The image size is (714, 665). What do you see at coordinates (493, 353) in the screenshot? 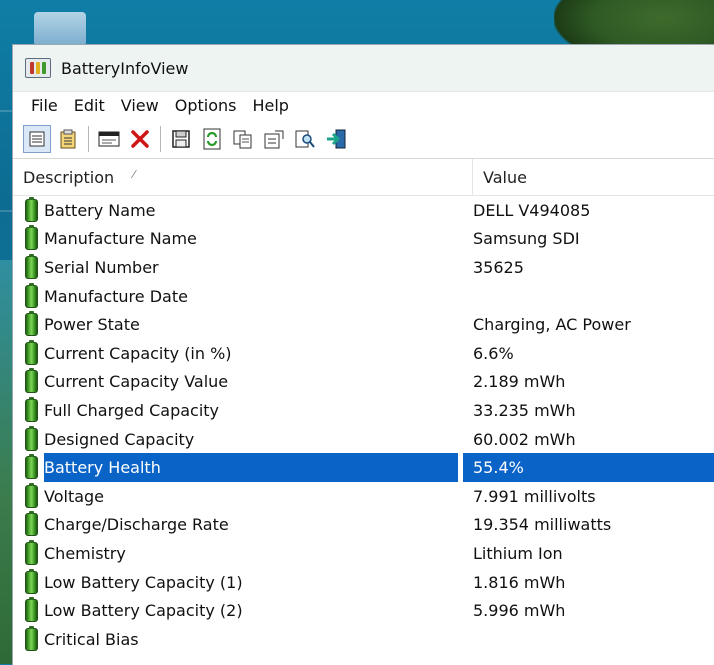
I see `row-value: 6.6%` at bounding box center [493, 353].